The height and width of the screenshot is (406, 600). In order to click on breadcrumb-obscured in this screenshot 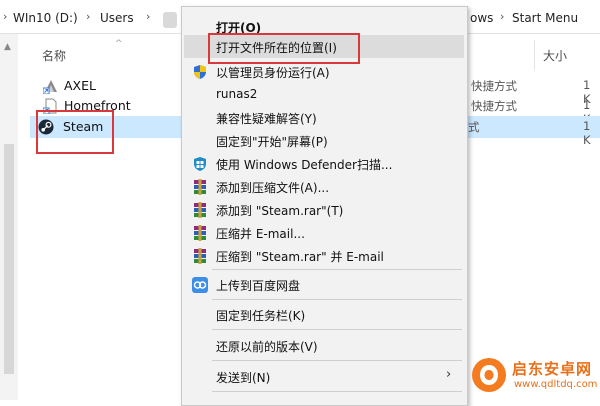, I will do `click(170, 20)`.